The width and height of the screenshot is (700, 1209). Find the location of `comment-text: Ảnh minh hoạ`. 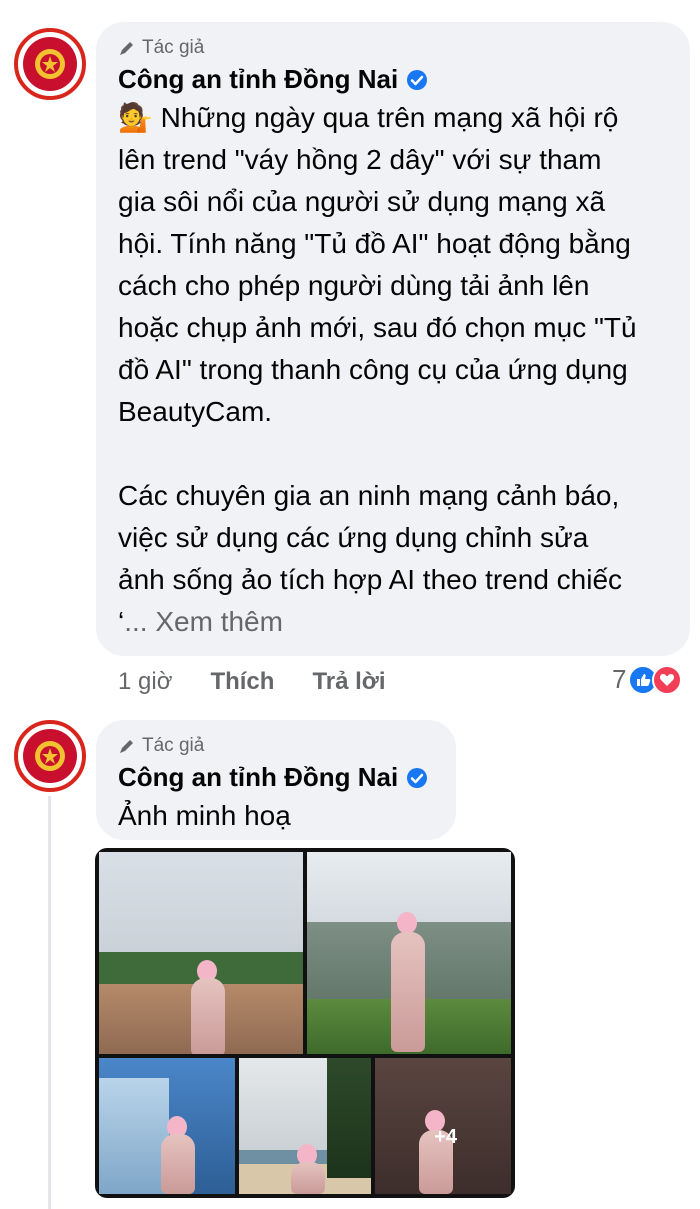

comment-text: Ảnh minh hoạ is located at coordinates (204, 815).